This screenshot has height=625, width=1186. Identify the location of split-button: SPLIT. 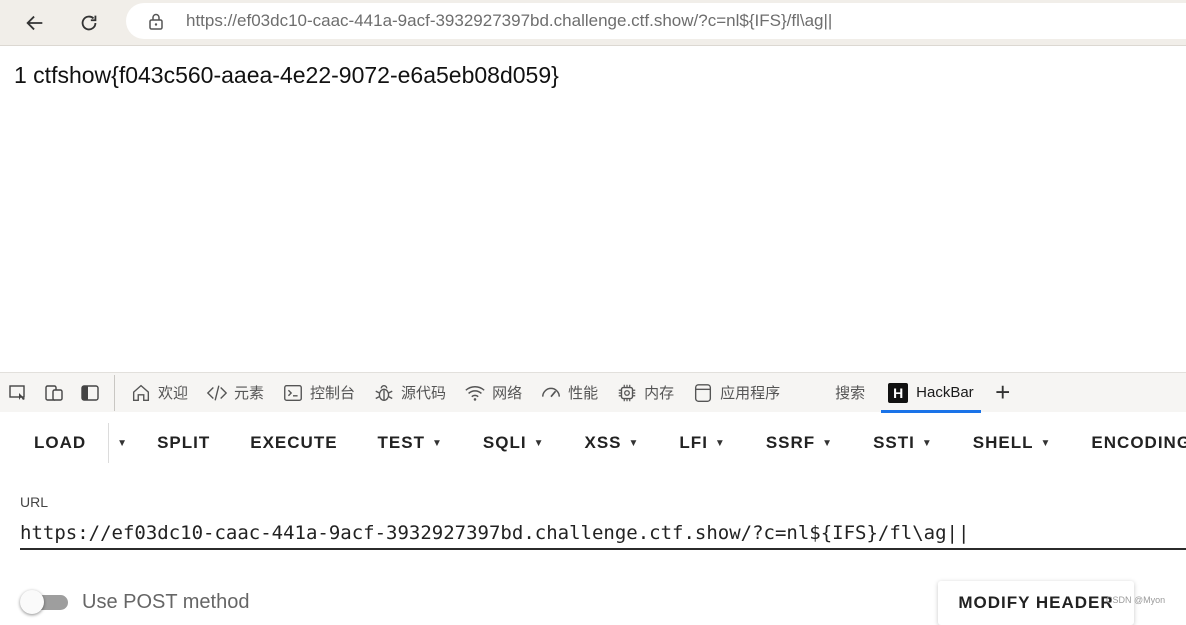
(181, 443).